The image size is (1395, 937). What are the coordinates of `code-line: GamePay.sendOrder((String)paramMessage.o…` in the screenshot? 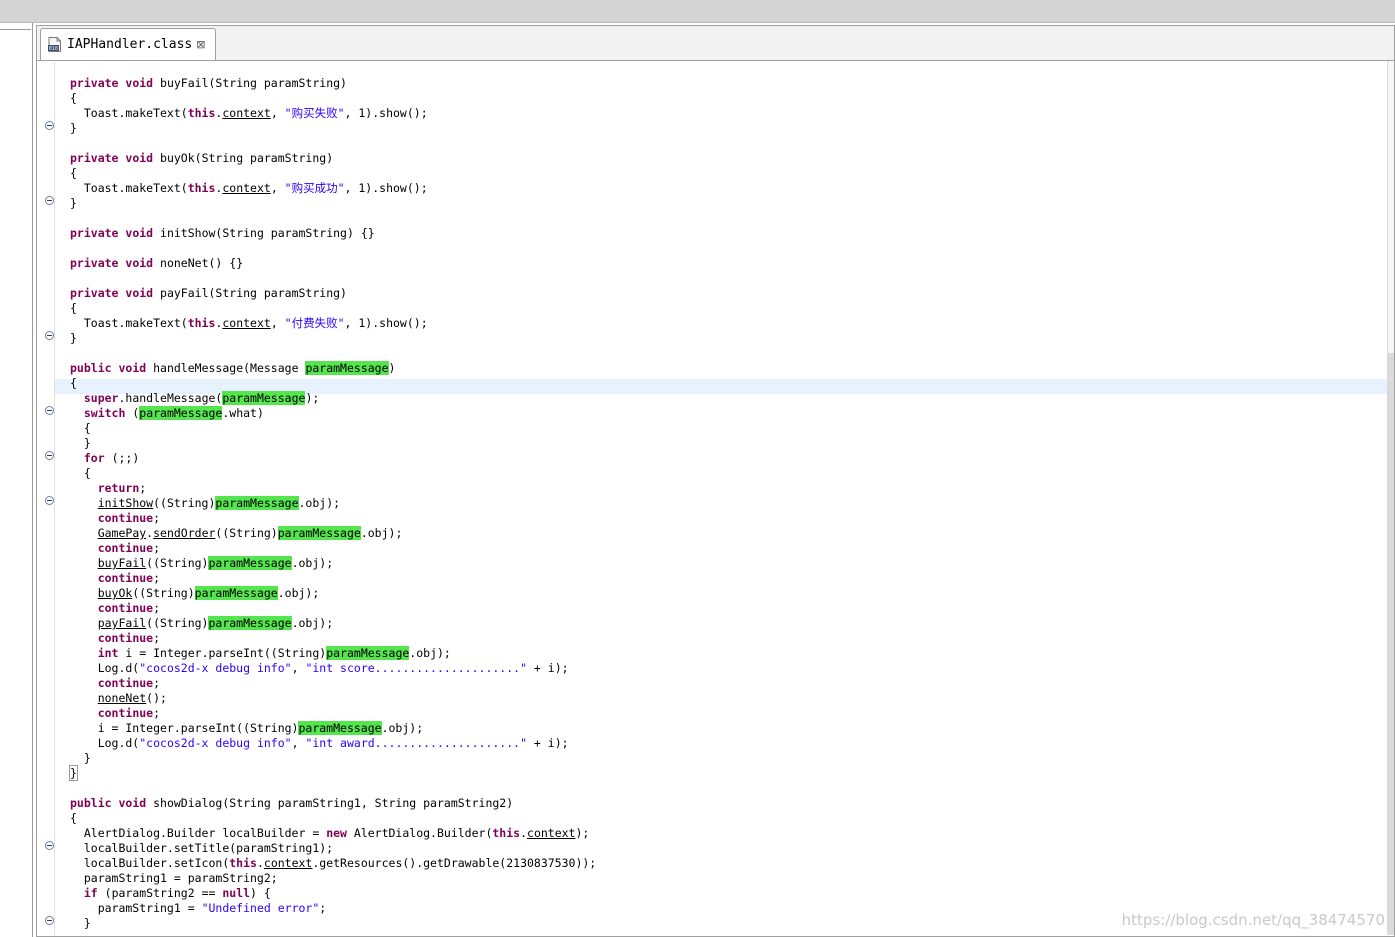 It's located at (725, 533).